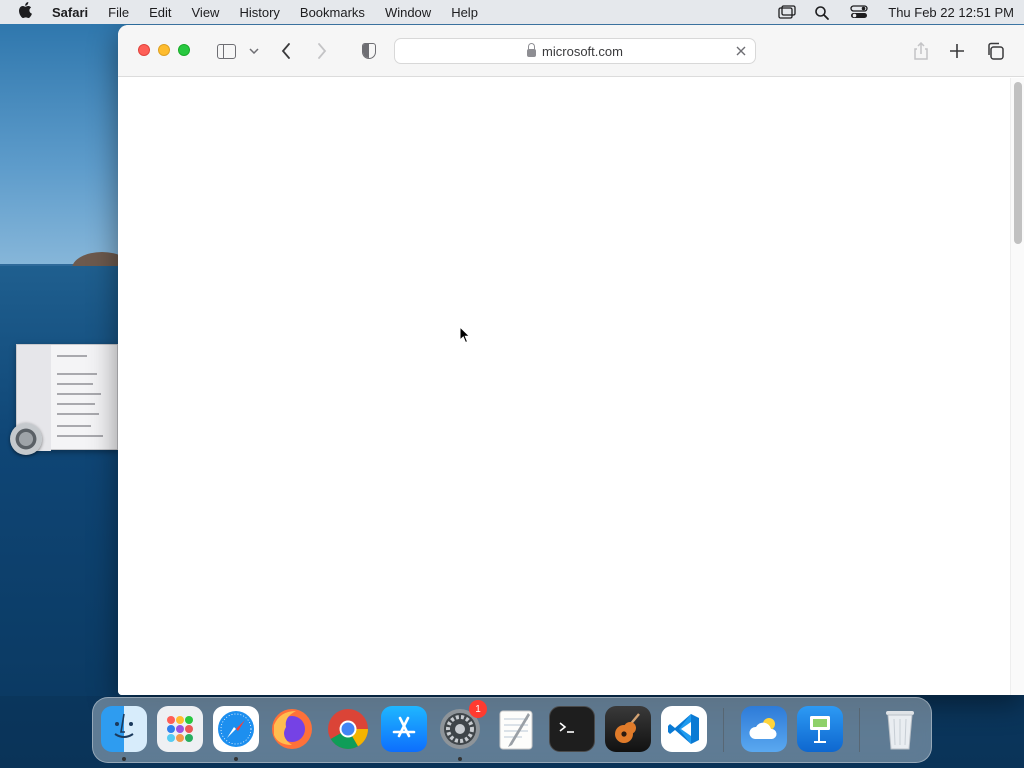 The image size is (1024, 768). I want to click on dock-vscode, so click(684, 729).